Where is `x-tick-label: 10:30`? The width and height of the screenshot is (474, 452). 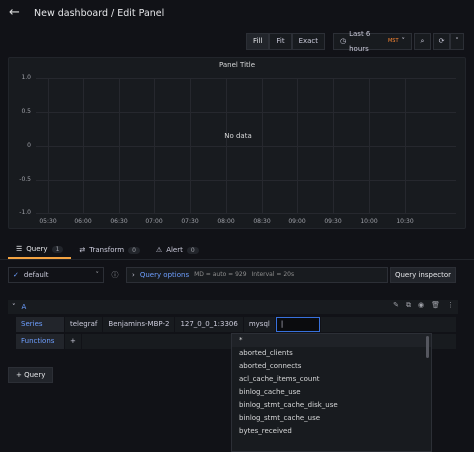 x-tick-label: 10:30 is located at coordinates (405, 221).